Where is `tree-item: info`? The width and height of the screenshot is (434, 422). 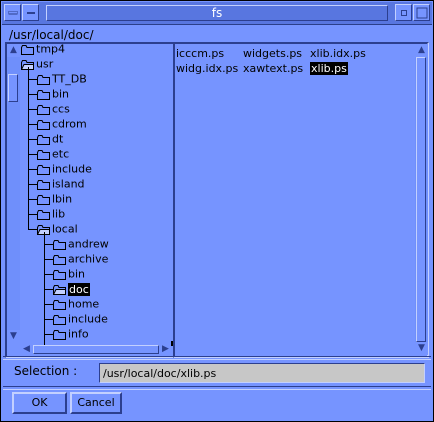 tree-item: info is located at coordinates (71, 333).